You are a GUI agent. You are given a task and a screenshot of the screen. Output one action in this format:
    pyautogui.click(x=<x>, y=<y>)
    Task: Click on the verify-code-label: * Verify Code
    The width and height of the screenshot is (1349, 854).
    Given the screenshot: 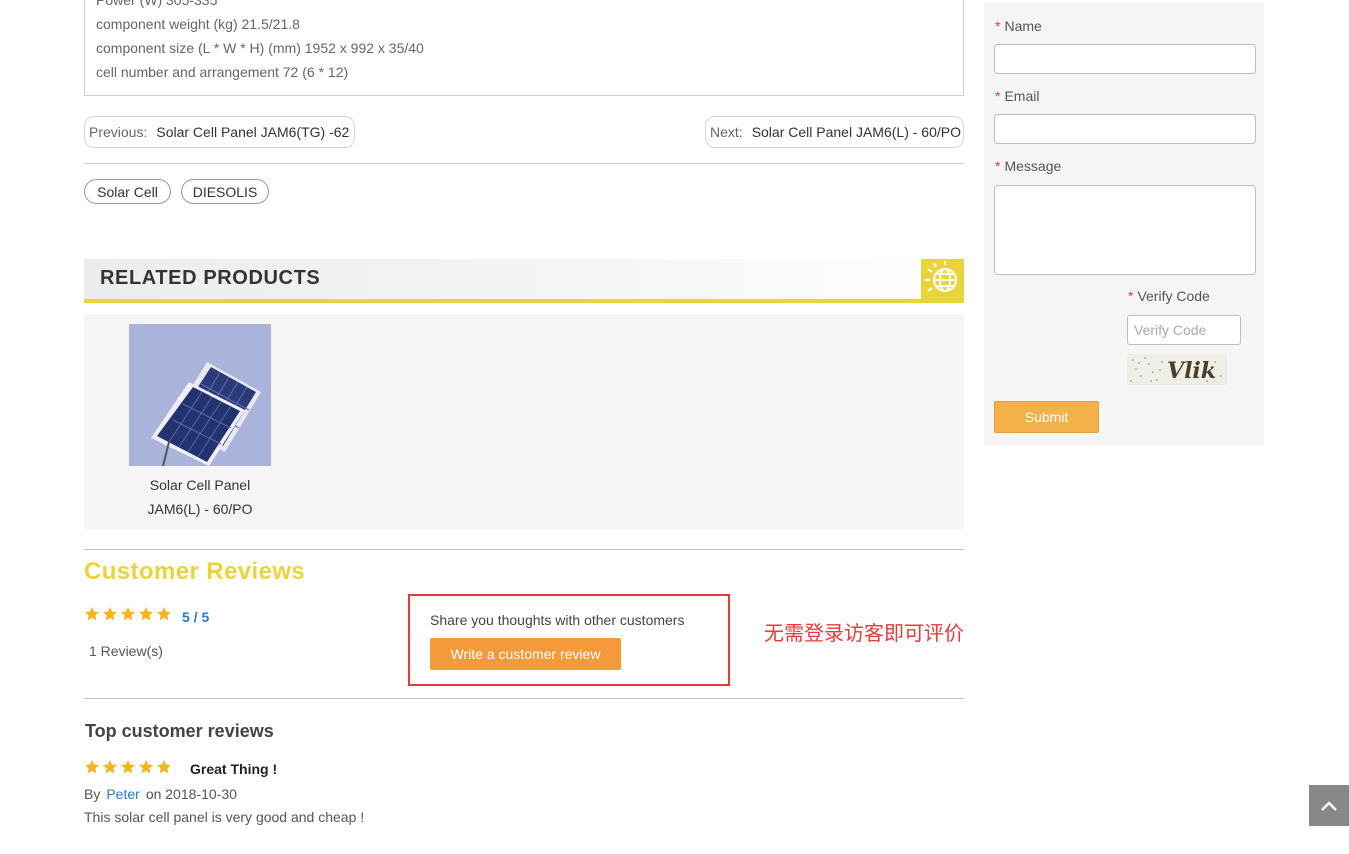 What is the action you would take?
    pyautogui.click(x=1169, y=296)
    